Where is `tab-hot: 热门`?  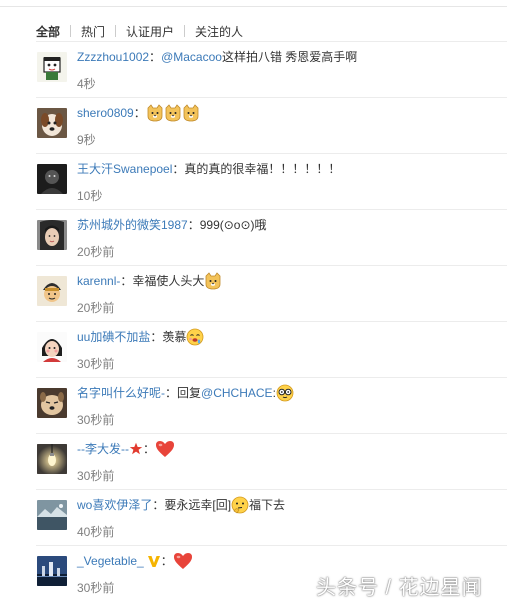
tab-hot: 热门 is located at coordinates (93, 31).